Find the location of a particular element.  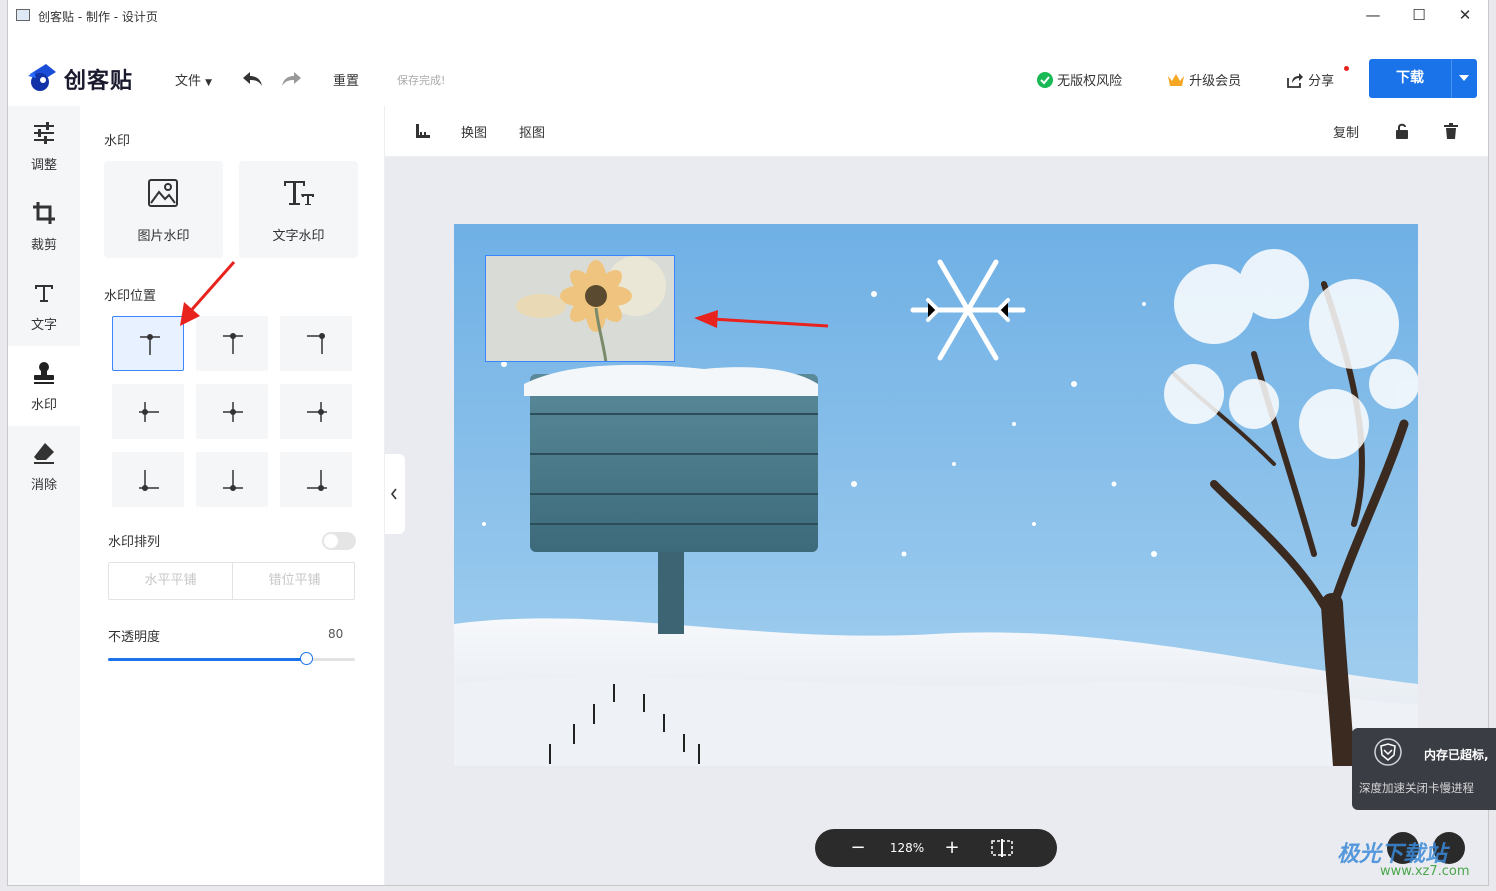

position-bottom-right is located at coordinates (316, 479).